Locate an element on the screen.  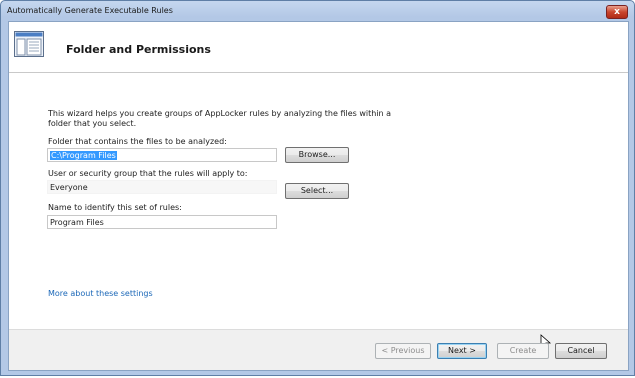
footer-divider is located at coordinates (318, 329).